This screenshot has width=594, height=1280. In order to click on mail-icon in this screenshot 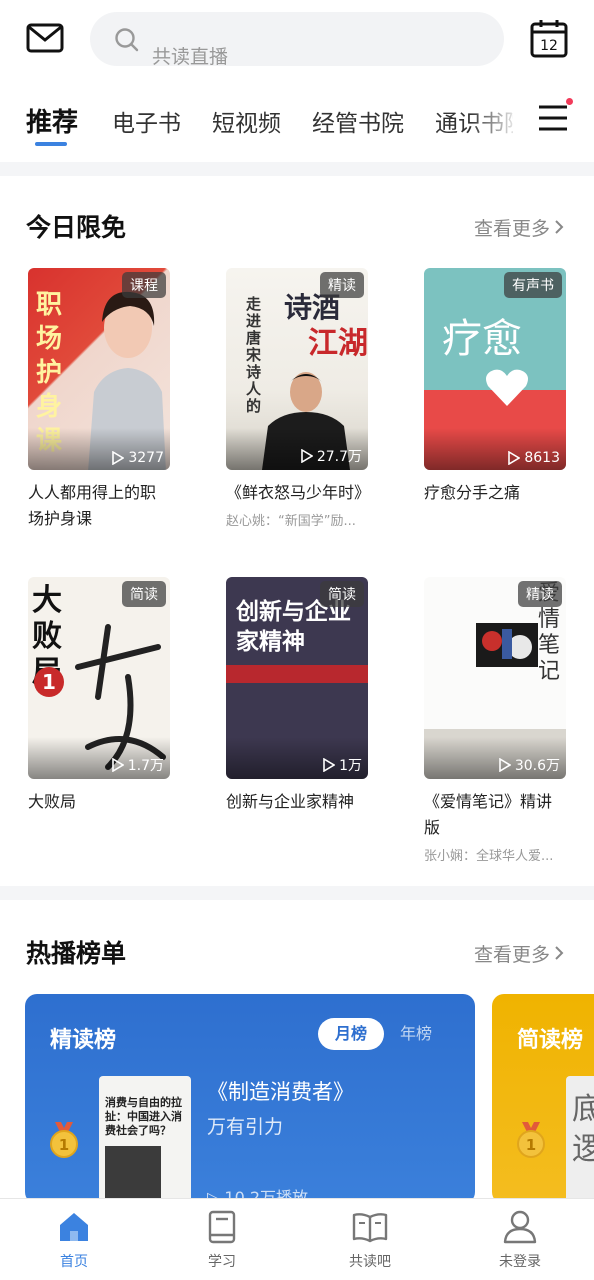, I will do `click(45, 38)`.